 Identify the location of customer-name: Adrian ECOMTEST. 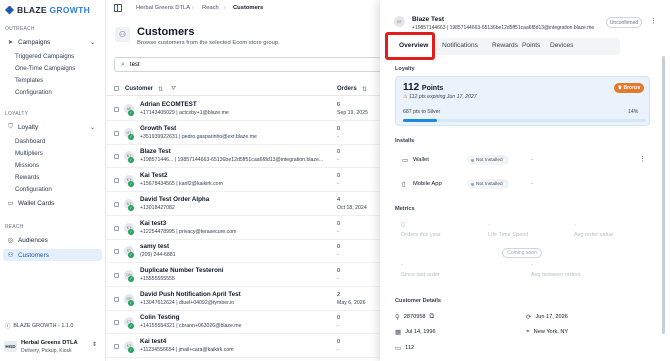
(168, 104).